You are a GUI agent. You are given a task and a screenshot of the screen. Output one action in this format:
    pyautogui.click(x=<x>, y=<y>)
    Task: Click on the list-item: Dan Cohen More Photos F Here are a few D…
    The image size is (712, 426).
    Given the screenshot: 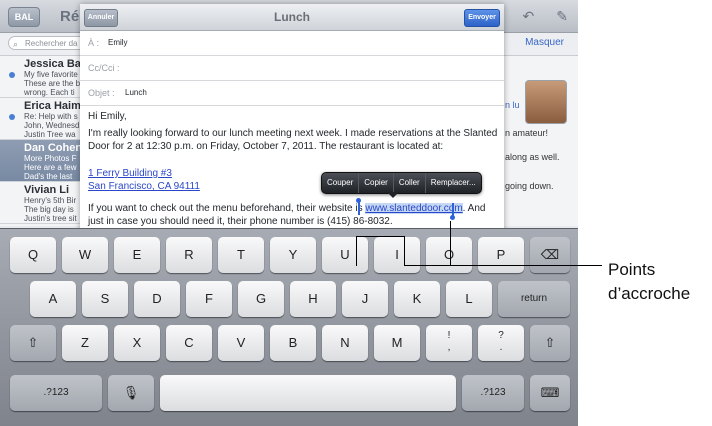 What is the action you would take?
    pyautogui.click(x=45, y=161)
    